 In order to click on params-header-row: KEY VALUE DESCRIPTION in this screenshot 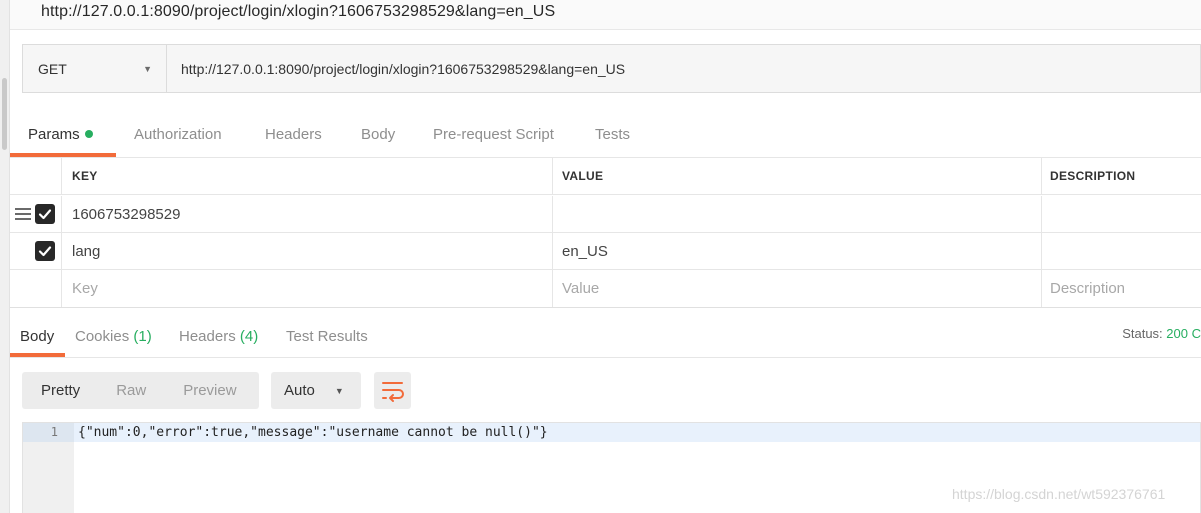, I will do `click(605, 176)`.